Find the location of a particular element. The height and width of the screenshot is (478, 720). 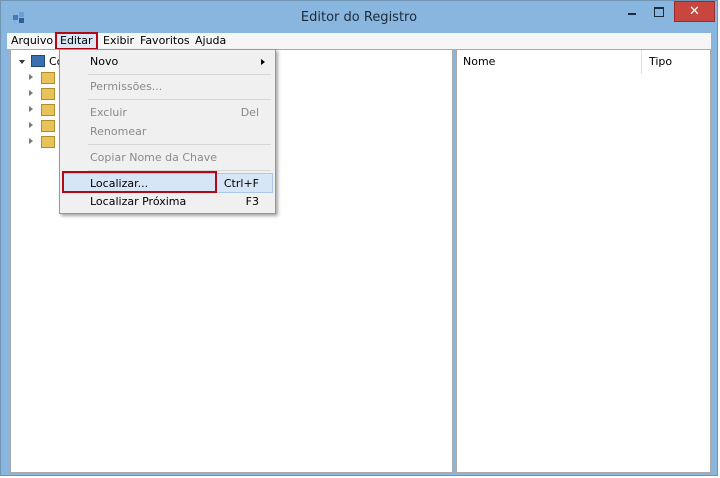

menu-item-shortcut: Ctrl+F is located at coordinates (241, 183).